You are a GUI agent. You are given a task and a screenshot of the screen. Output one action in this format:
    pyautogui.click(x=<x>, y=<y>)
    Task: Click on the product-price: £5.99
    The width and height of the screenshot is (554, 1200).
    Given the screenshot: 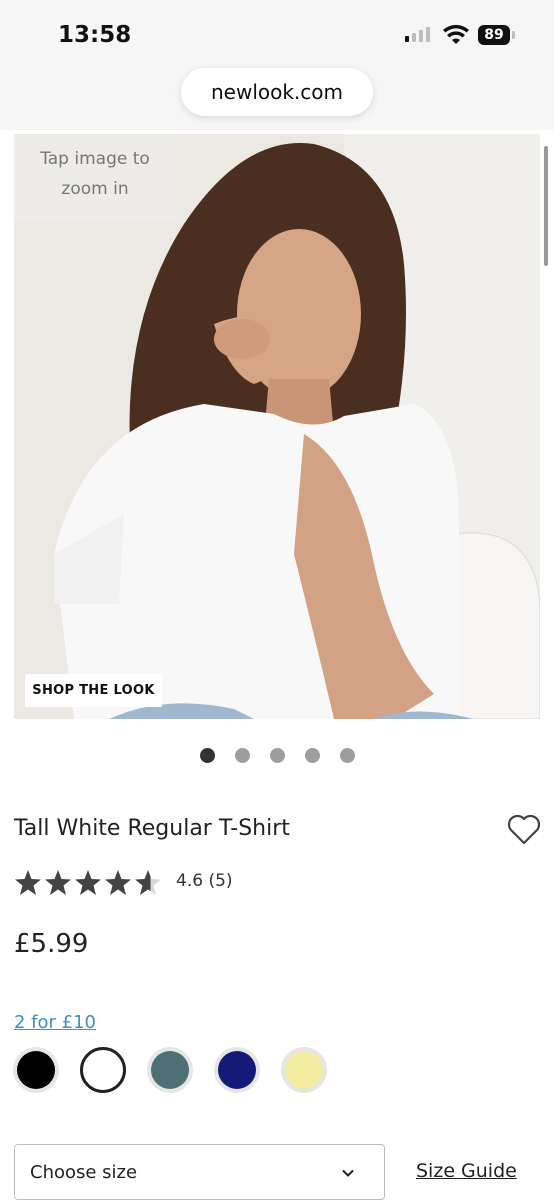 What is the action you would take?
    pyautogui.click(x=51, y=944)
    